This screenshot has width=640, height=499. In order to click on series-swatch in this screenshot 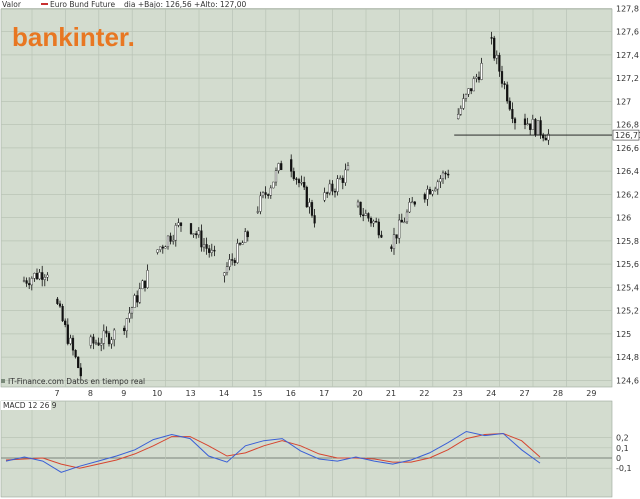, I will do `click(44, 4)`.